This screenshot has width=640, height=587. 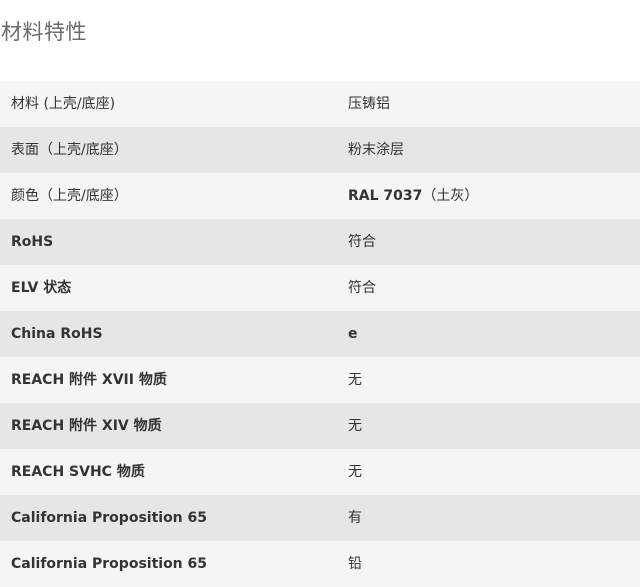 I want to click on property-label: ELV 状态, so click(x=168, y=288).